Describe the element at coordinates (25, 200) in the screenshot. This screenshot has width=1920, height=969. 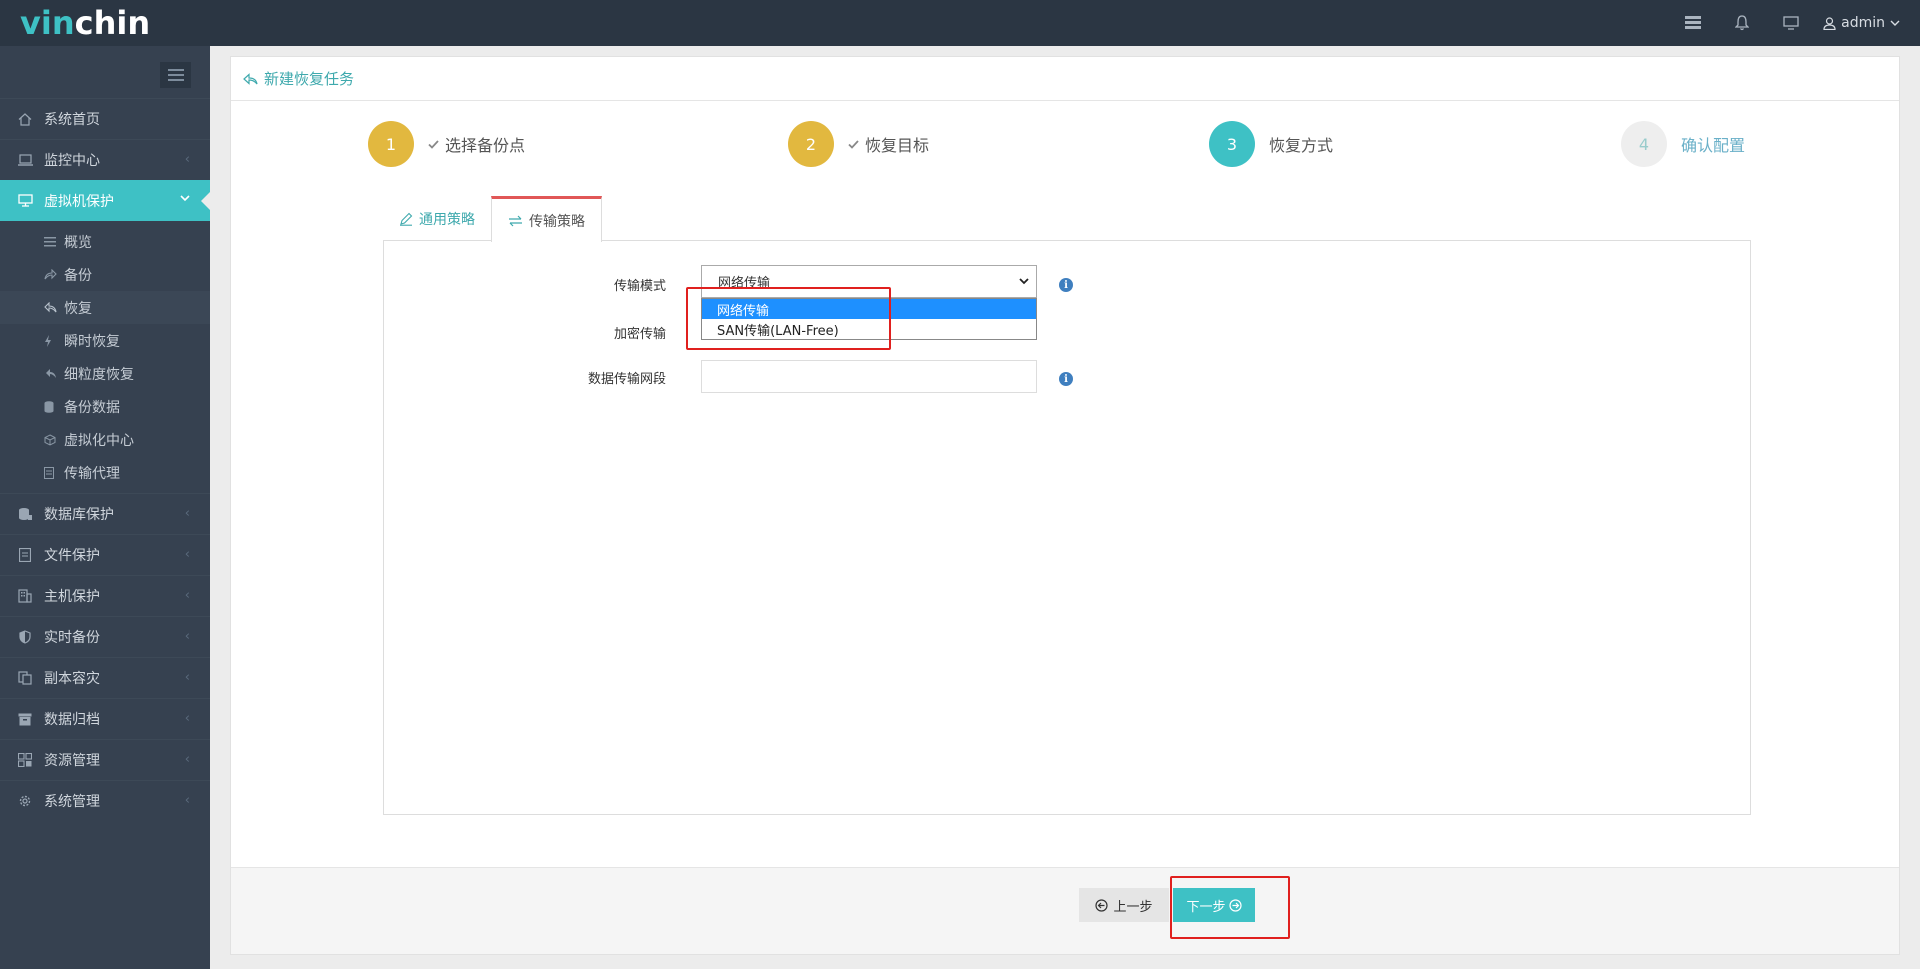
I see `desktop-icon` at that location.